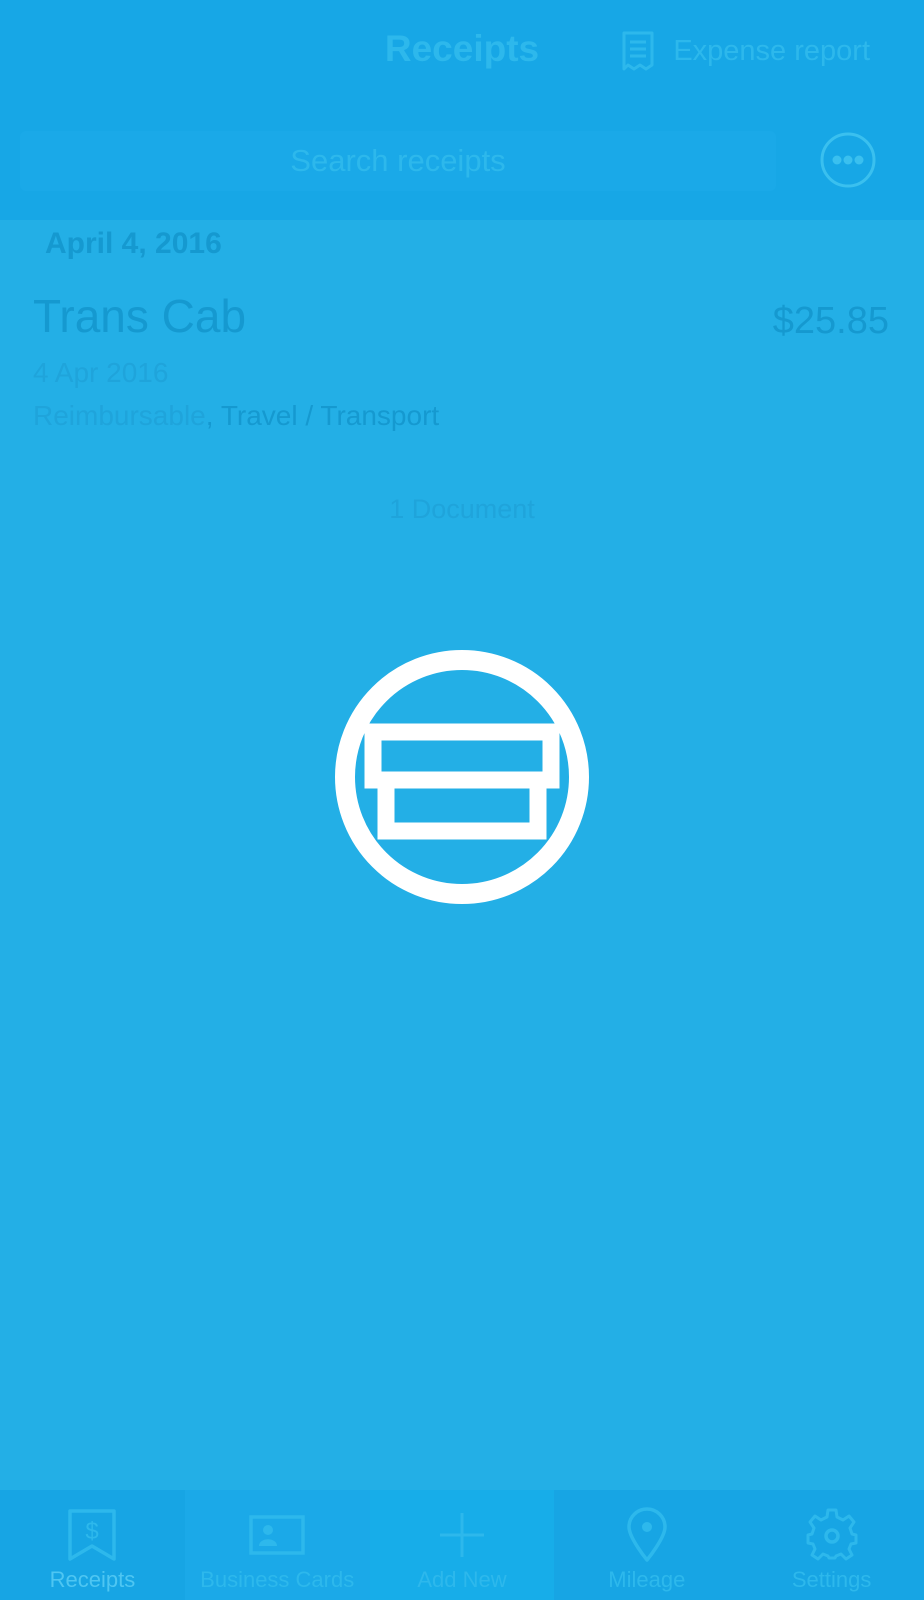  What do you see at coordinates (462, 509) in the screenshot?
I see `document-count: 1 Document` at bounding box center [462, 509].